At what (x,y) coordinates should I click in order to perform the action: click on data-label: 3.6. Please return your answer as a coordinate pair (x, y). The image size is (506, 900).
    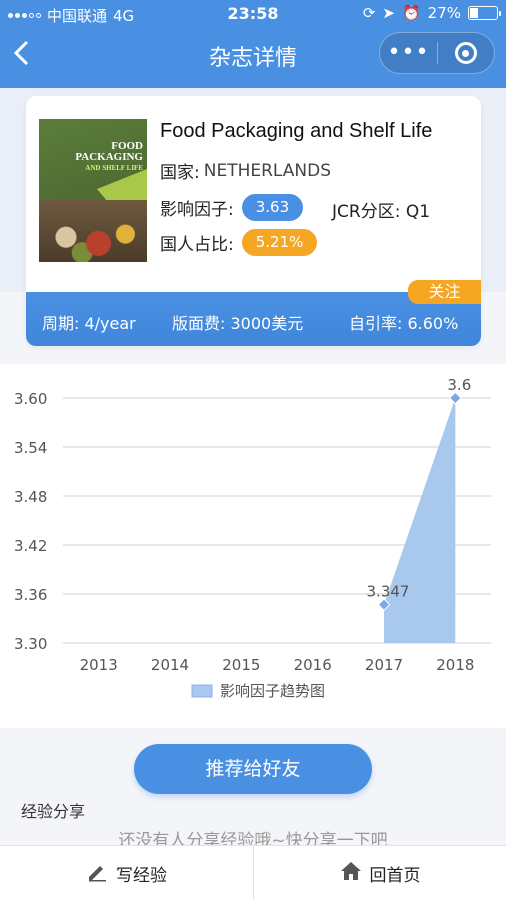
    Looking at the image, I should click on (459, 385).